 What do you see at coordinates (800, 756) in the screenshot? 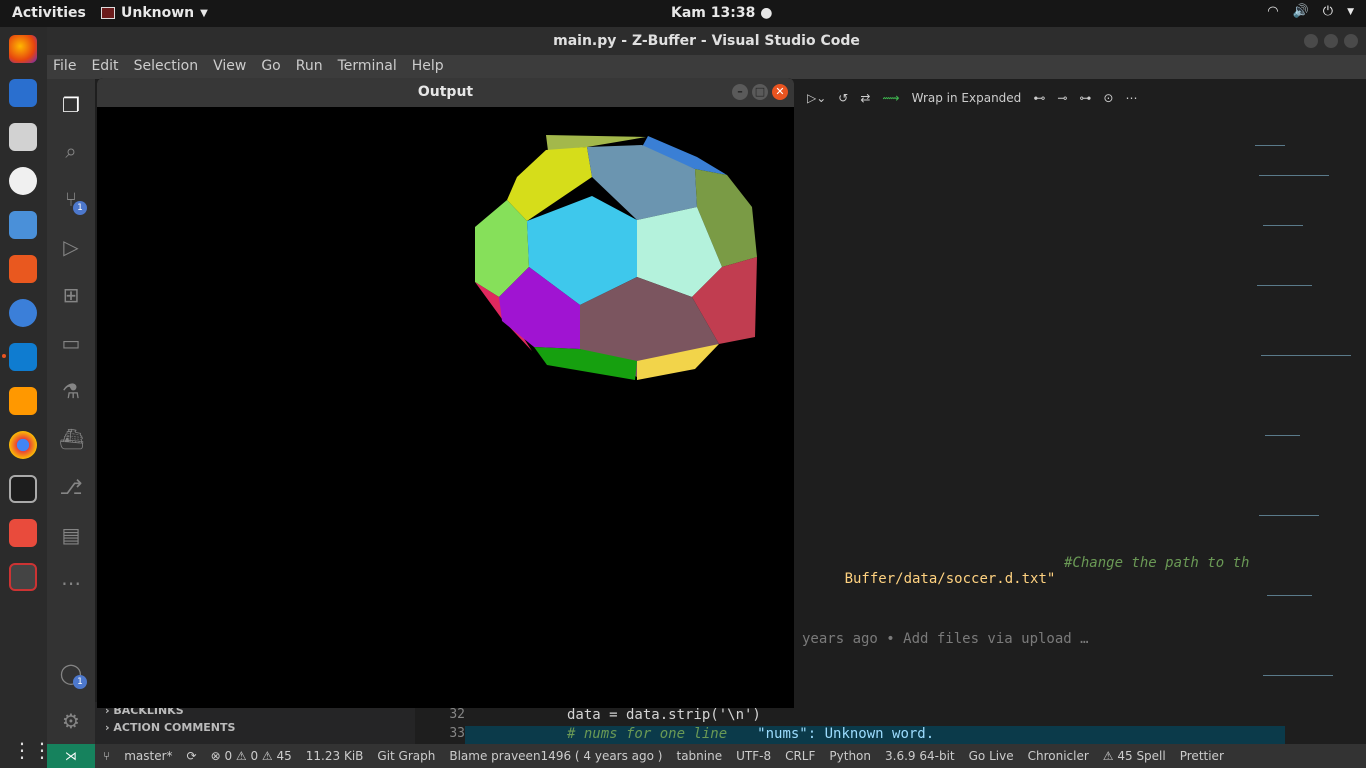
I see `eol-status: CRLF` at bounding box center [800, 756].